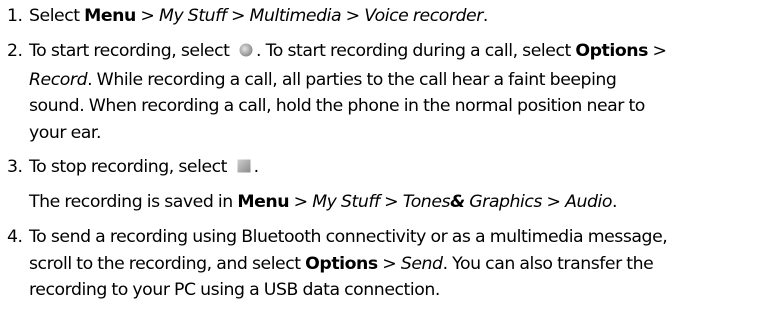 The height and width of the screenshot is (324, 759). What do you see at coordinates (167, 263) in the screenshot?
I see `text: scroll to the recording, and select` at bounding box center [167, 263].